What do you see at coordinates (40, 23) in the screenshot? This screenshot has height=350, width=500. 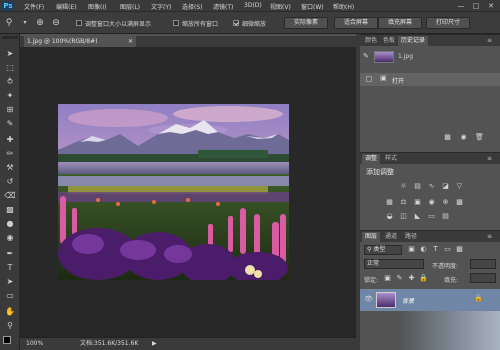 I see `zoom-in-icon: ⊕` at bounding box center [40, 23].